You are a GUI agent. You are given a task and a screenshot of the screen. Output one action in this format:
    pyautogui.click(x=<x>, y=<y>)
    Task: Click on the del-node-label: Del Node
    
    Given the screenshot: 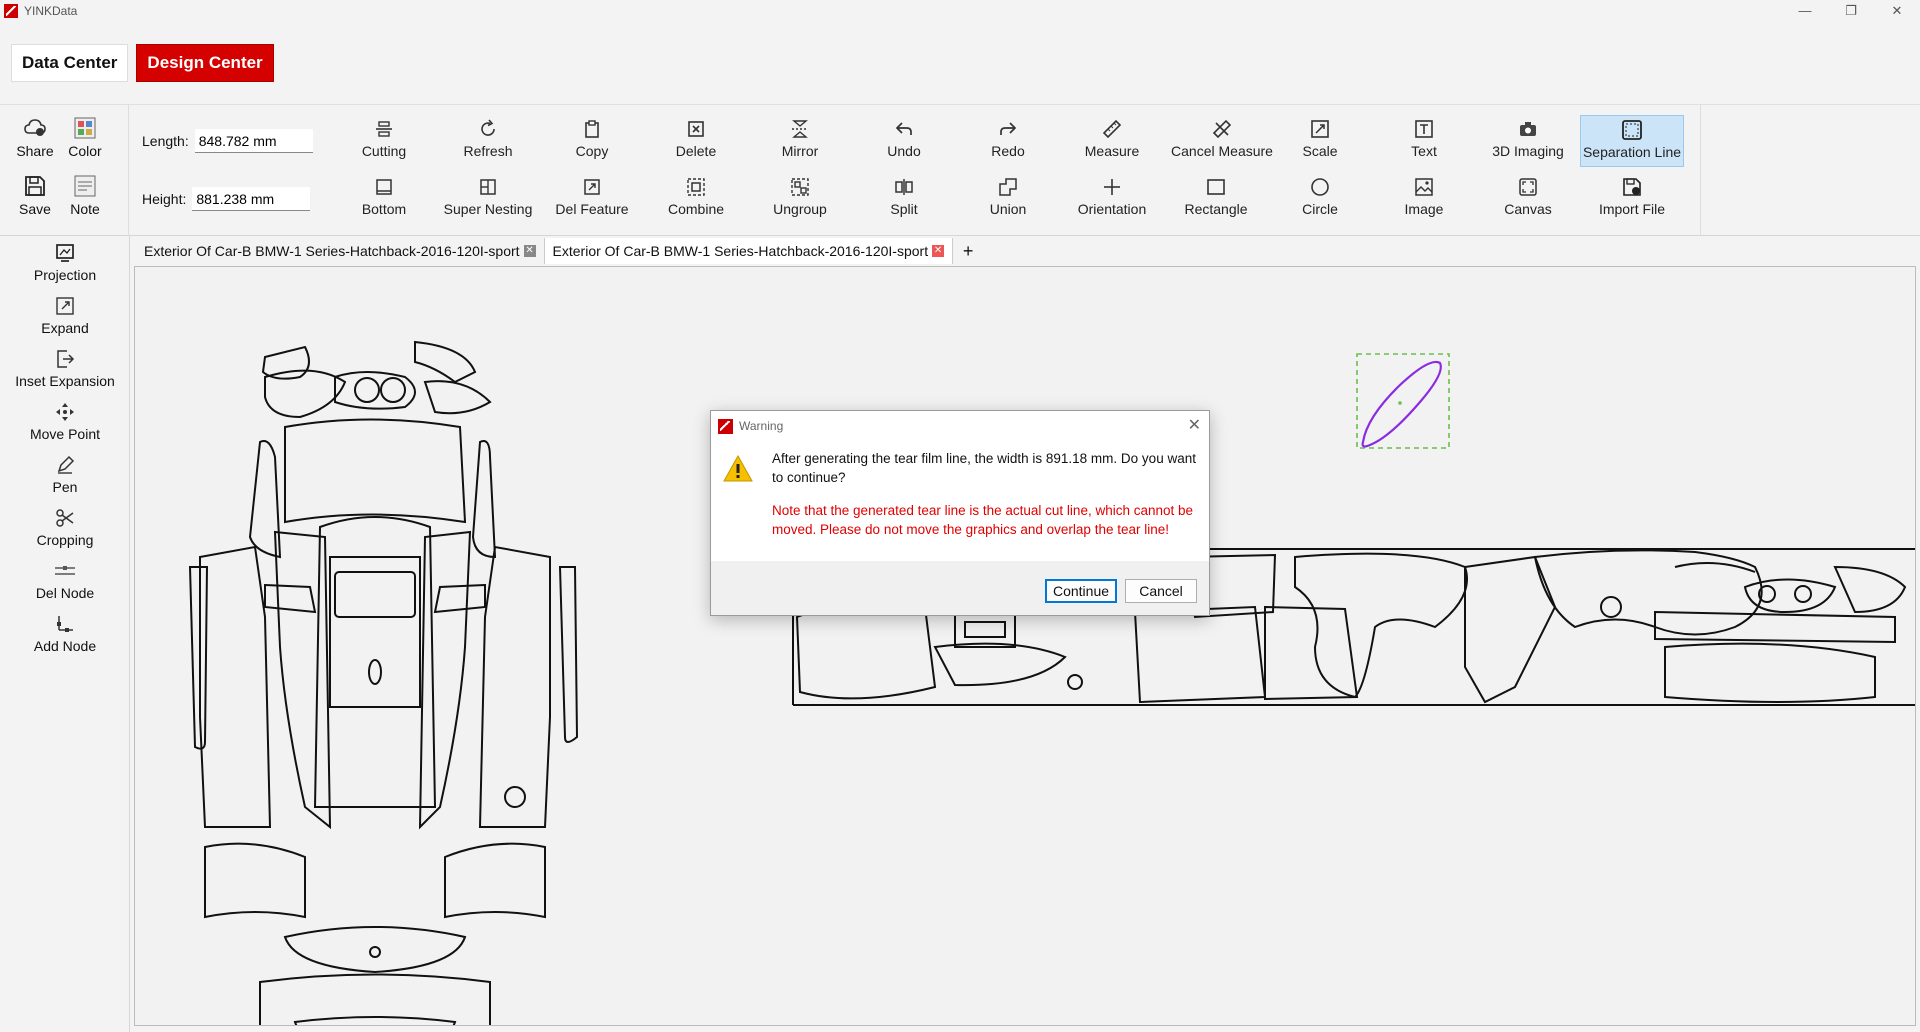 What is the action you would take?
    pyautogui.click(x=65, y=593)
    